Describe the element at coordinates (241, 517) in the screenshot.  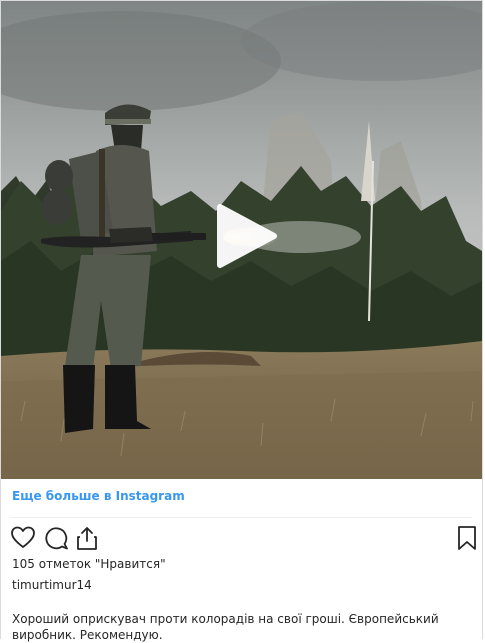
I see `divider` at that location.